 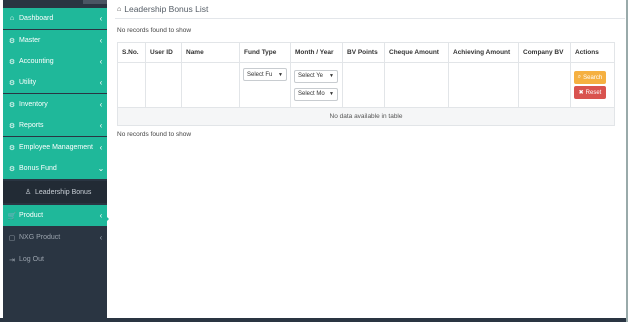 What do you see at coordinates (55, 104) in the screenshot?
I see `sidebar-item-inventory: ⚙ Inventory ‹` at bounding box center [55, 104].